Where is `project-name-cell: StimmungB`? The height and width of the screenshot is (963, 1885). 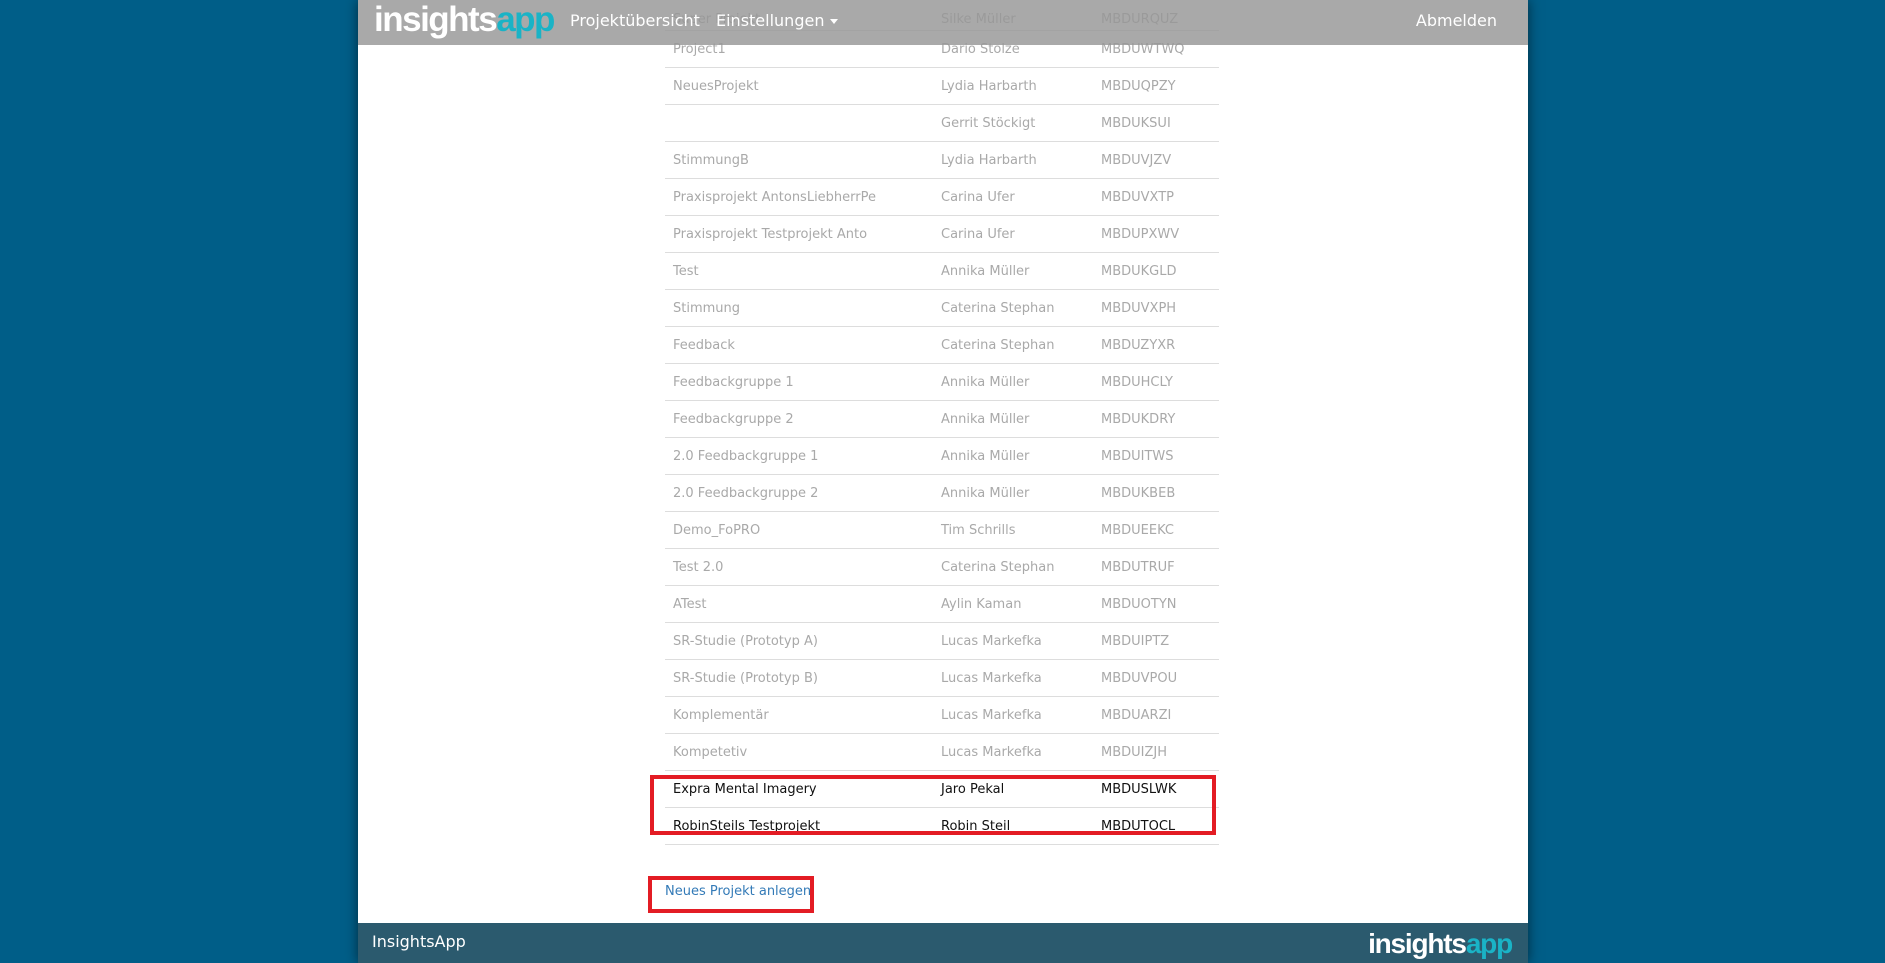 project-name-cell: StimmungB is located at coordinates (799, 160).